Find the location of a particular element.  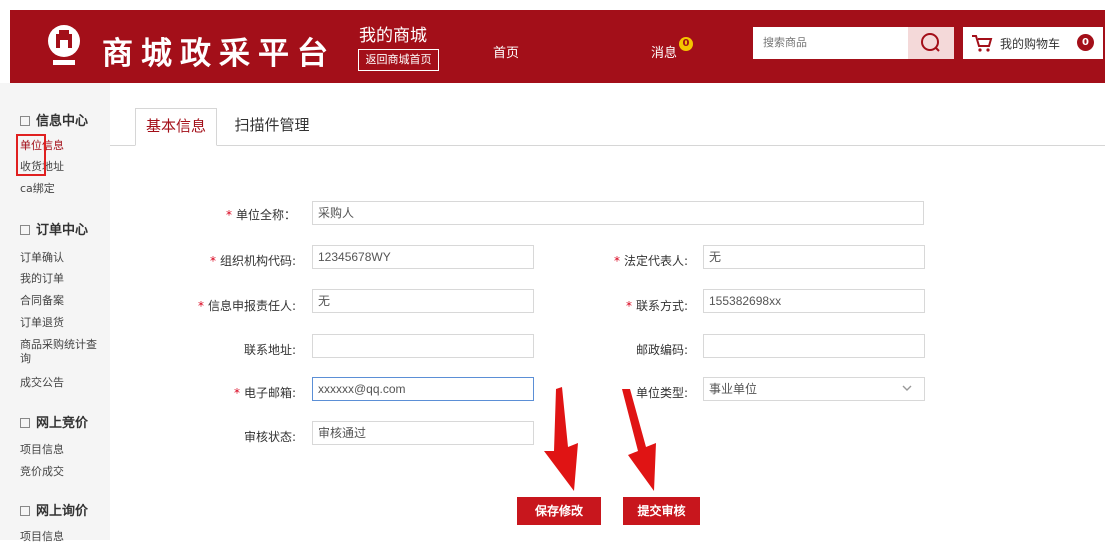

submit-review-button: 提交审核 is located at coordinates (661, 511).